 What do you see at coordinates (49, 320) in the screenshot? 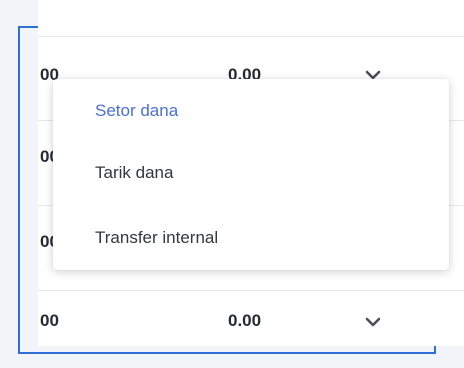
I see `table-cell-amount: 00` at bounding box center [49, 320].